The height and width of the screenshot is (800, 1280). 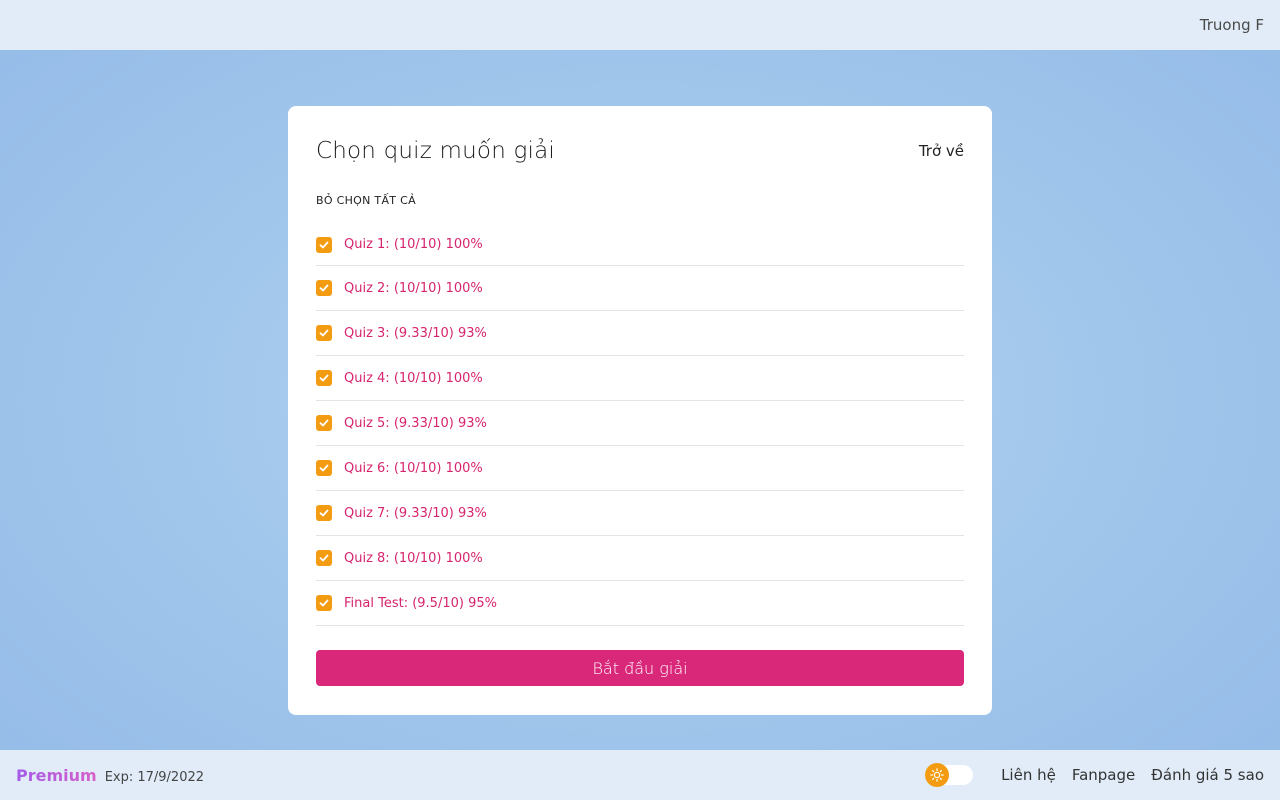 I want to click on theme-toggle, so click(x=949, y=775).